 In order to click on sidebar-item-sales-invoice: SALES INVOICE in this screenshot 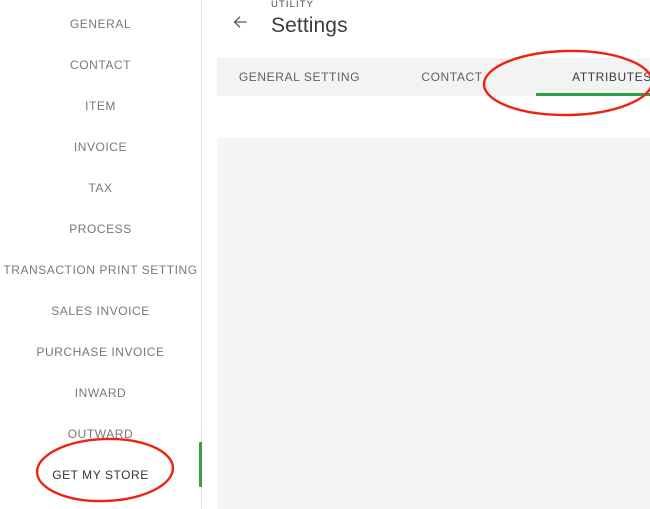, I will do `click(100, 310)`.